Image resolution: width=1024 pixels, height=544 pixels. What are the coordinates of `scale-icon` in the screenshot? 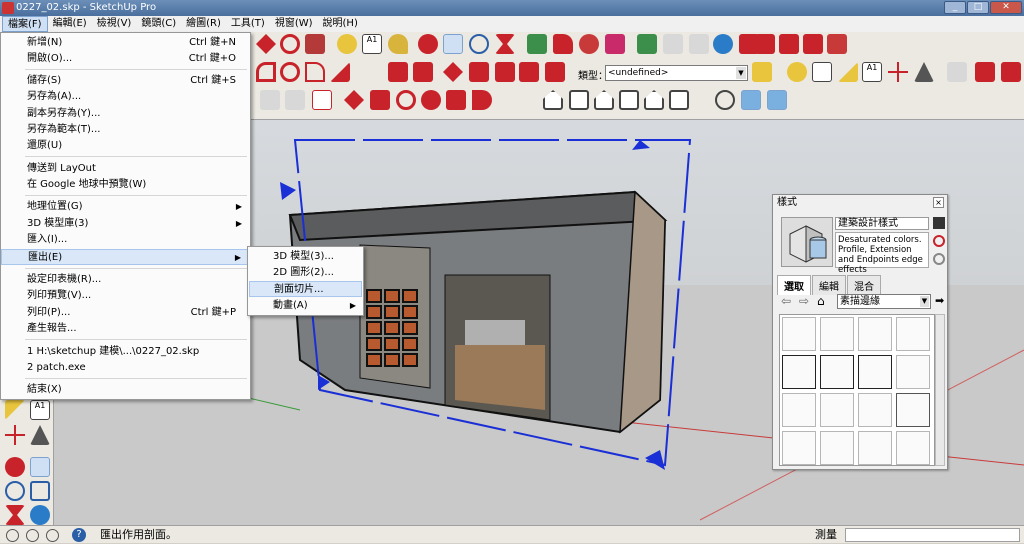 It's located at (315, 44).